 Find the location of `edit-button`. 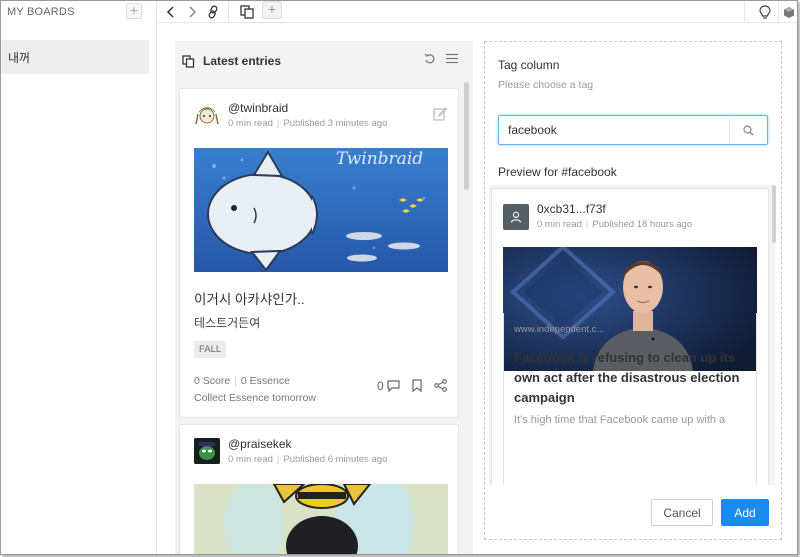

edit-button is located at coordinates (440, 115).